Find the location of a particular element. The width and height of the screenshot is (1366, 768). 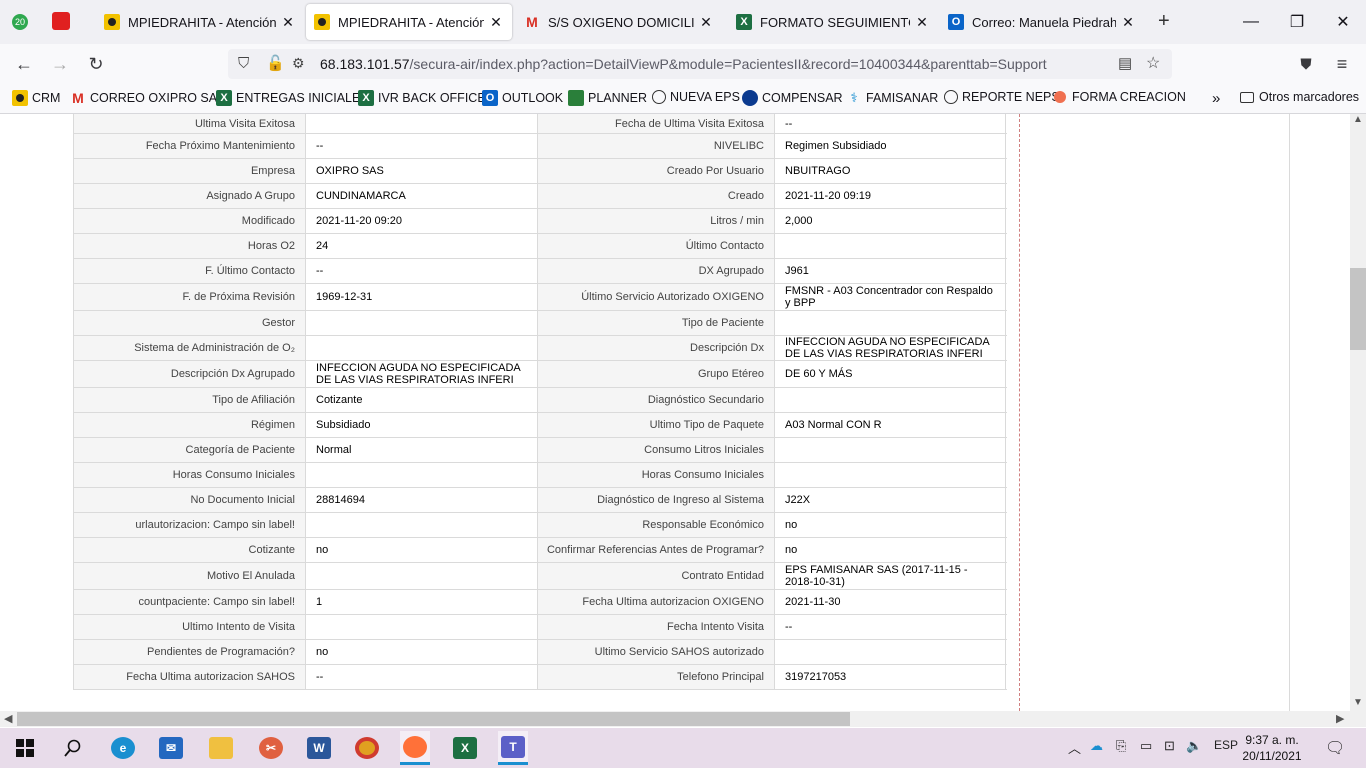

teams-taskbar-icon: T is located at coordinates (513, 748).